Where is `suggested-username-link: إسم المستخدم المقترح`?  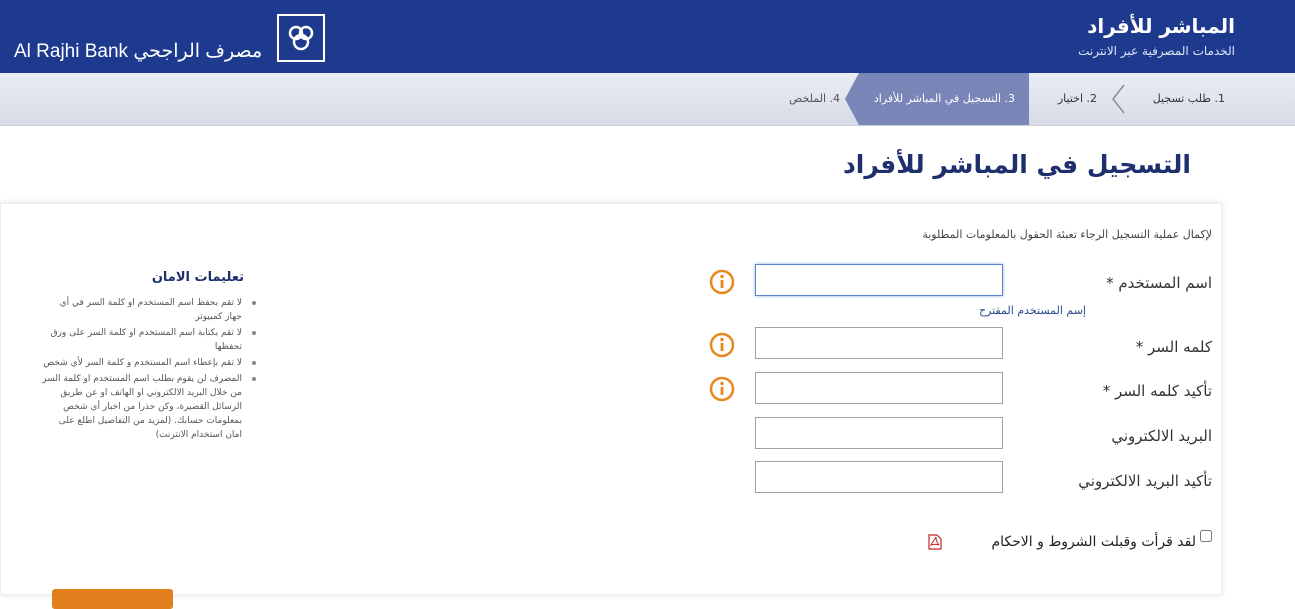 suggested-username-link: إسم المستخدم المقترح is located at coordinates (1032, 310).